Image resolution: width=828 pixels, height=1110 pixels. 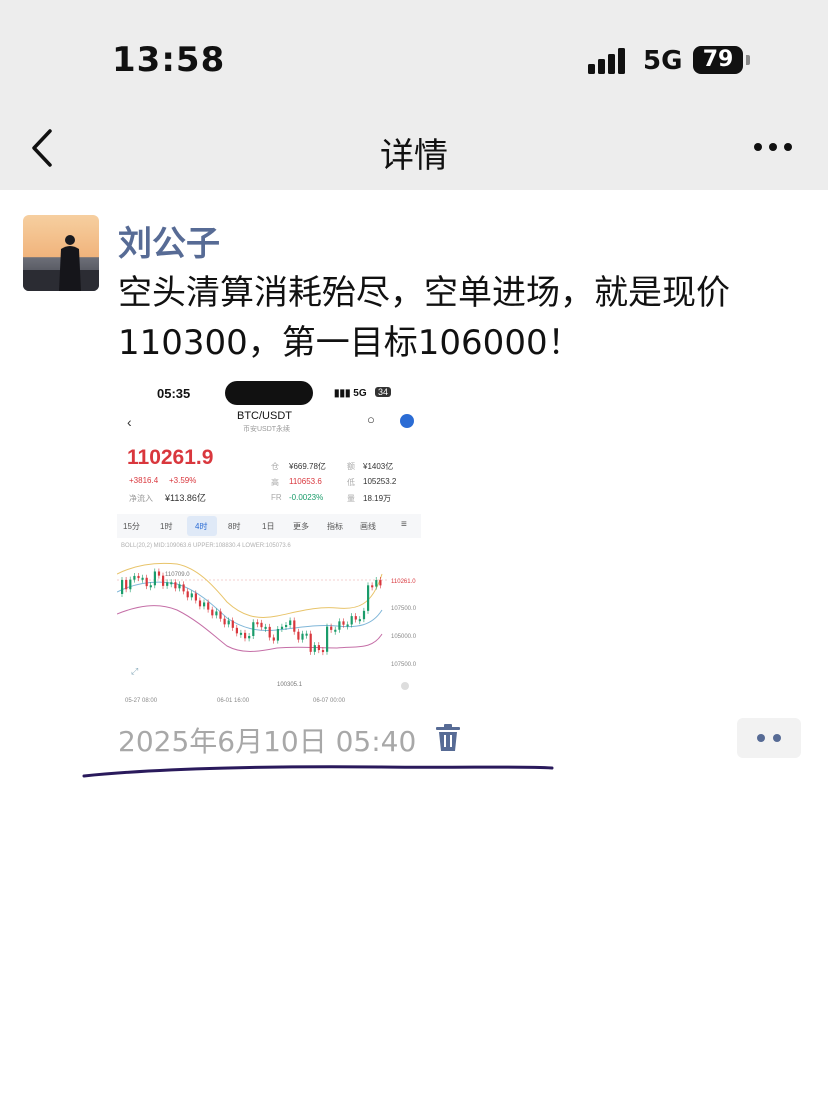 I want to click on embedded-battery: 34, so click(x=383, y=392).